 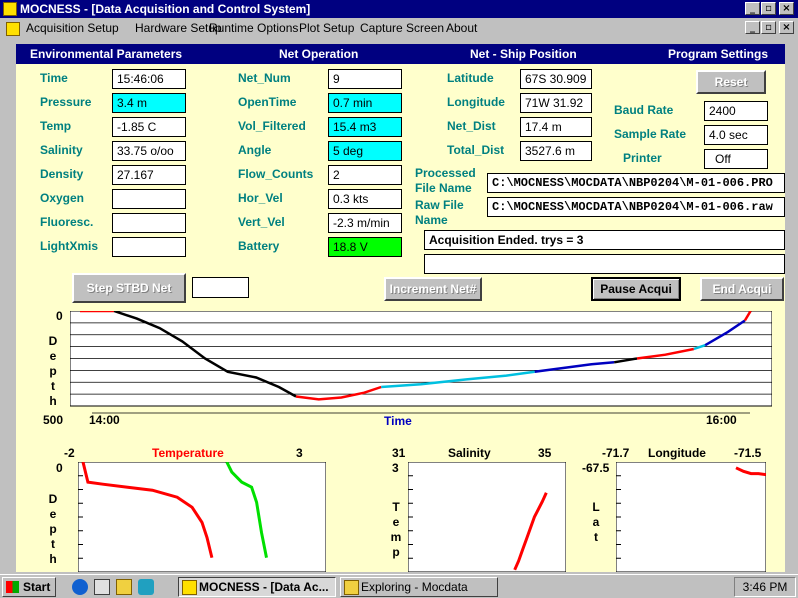 I want to click on lon-plot-ytick: -67.5, so click(x=596, y=468).